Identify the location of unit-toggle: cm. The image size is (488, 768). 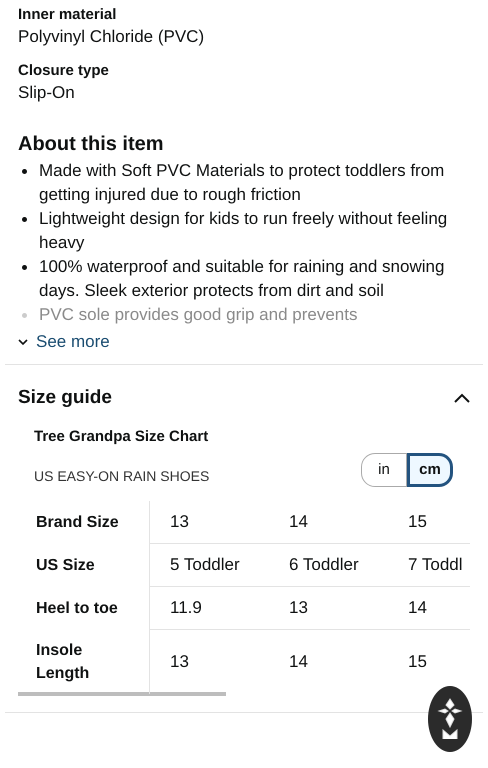
(430, 470).